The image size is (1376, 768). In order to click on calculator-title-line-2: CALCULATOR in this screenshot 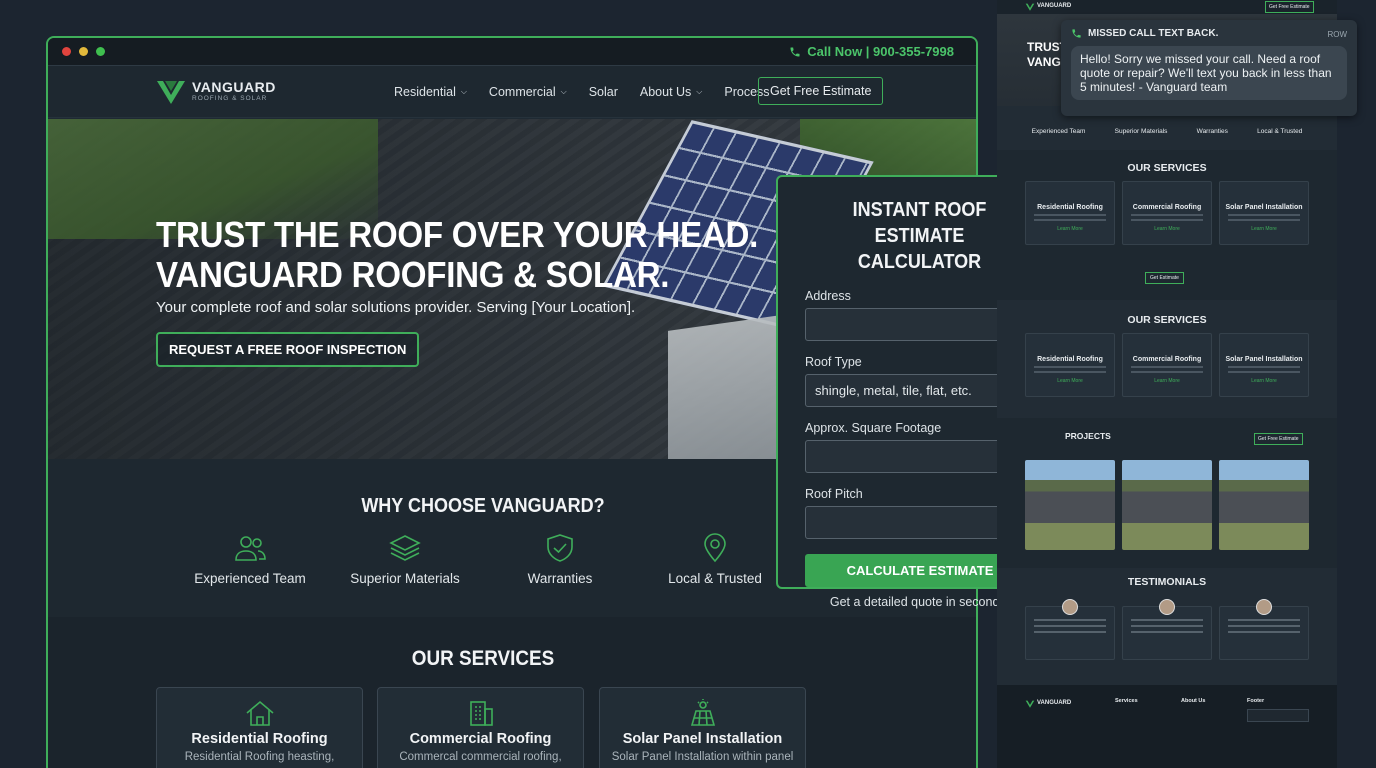, I will do `click(919, 262)`.